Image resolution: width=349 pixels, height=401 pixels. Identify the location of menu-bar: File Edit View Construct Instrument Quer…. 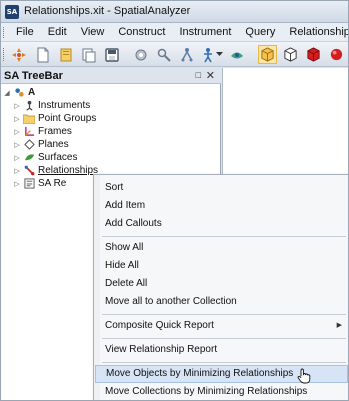
(174, 32).